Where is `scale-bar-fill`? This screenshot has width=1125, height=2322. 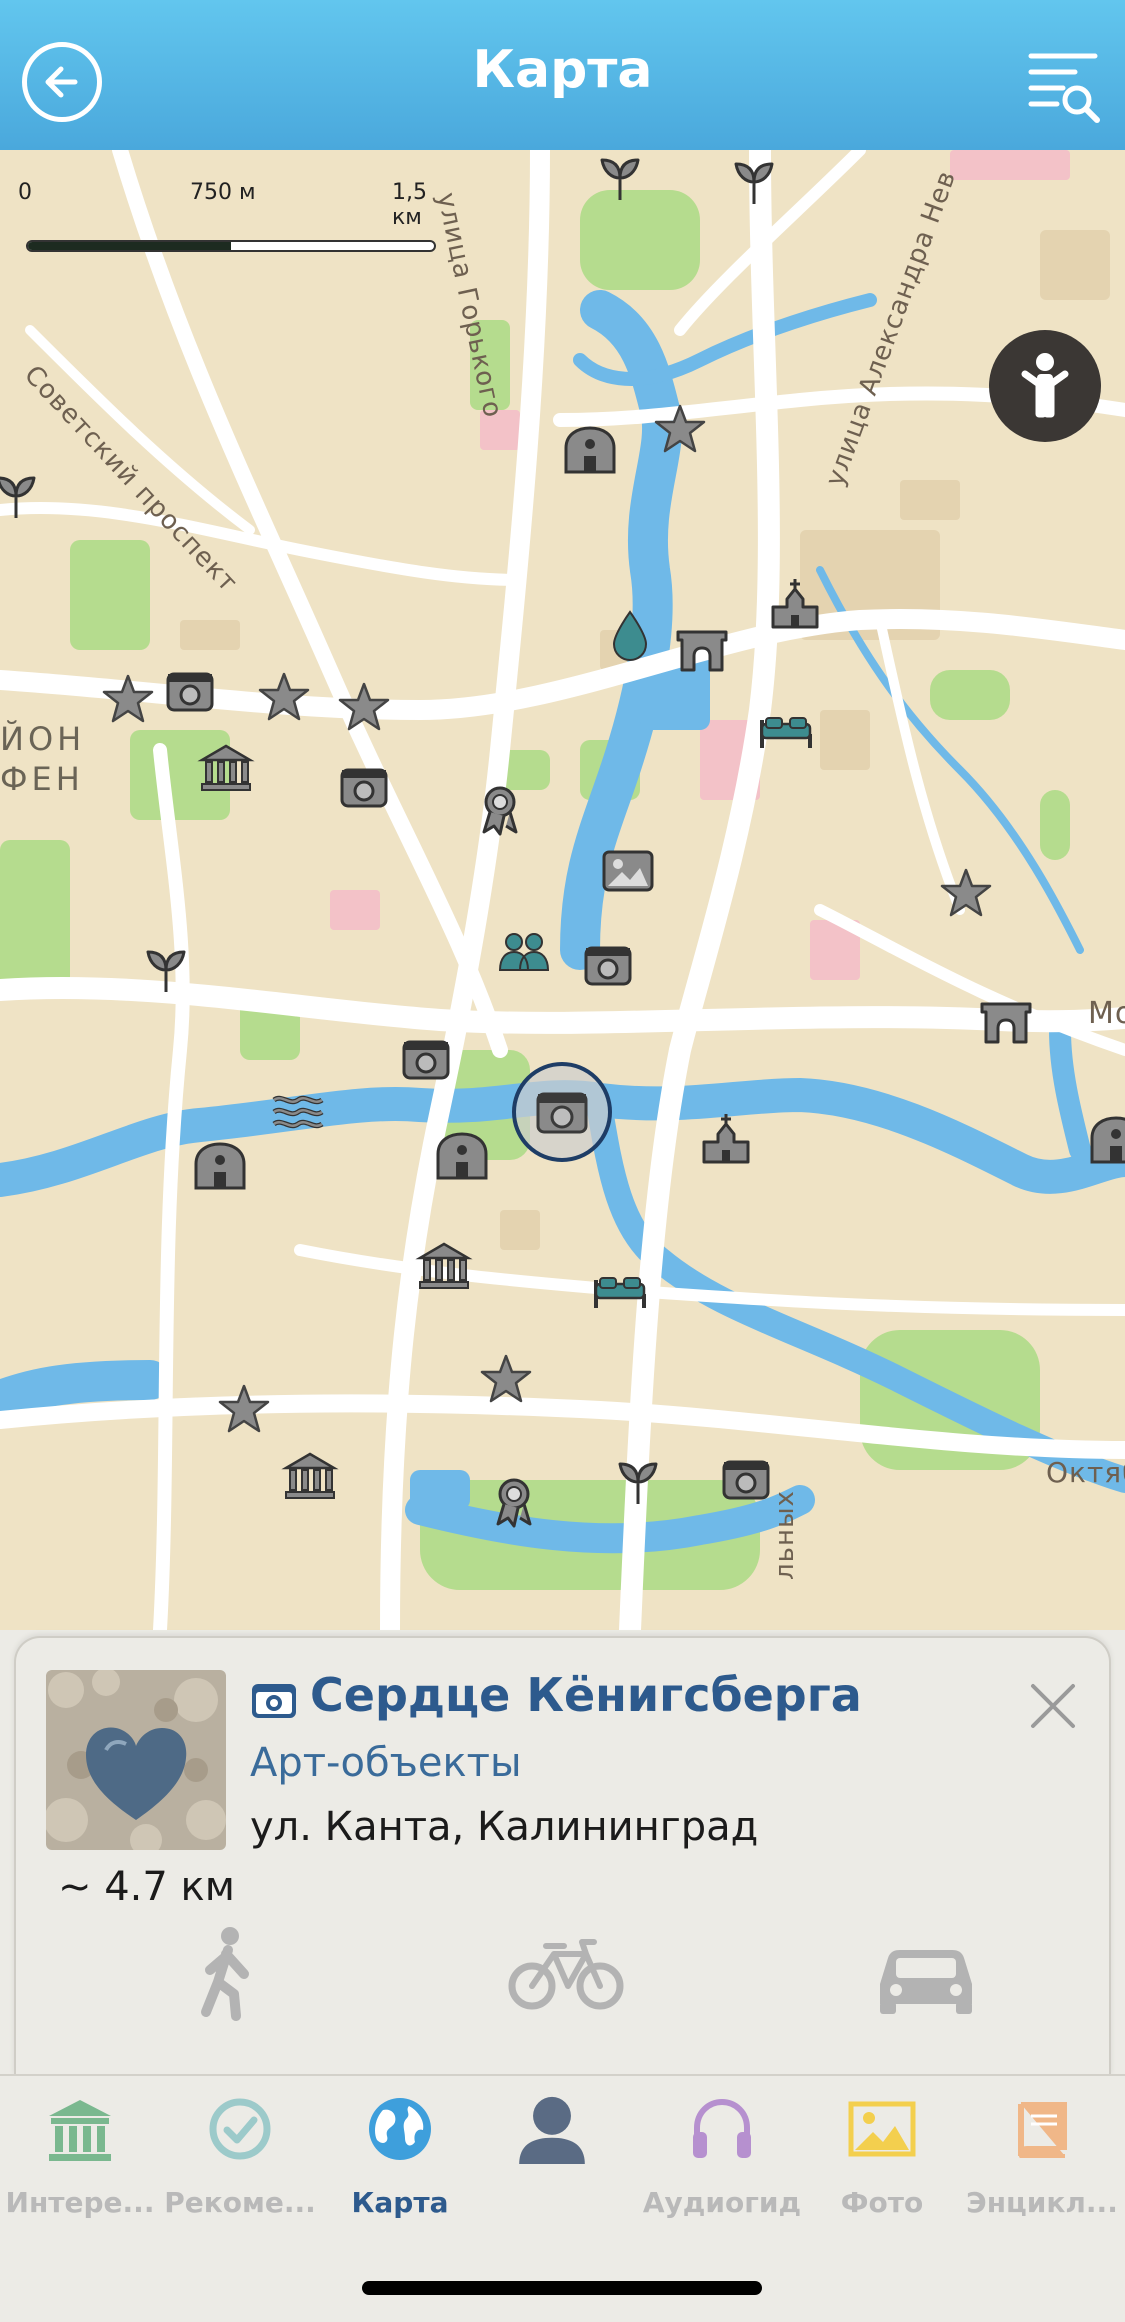 scale-bar-fill is located at coordinates (129, 246).